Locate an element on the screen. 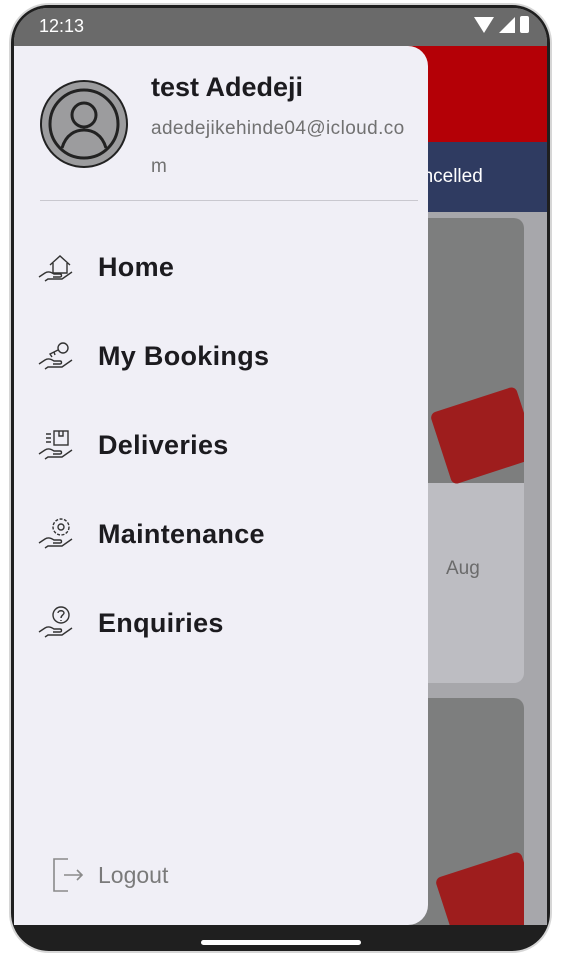 This screenshot has height=968, width=562. home-indicator is located at coordinates (280, 942).